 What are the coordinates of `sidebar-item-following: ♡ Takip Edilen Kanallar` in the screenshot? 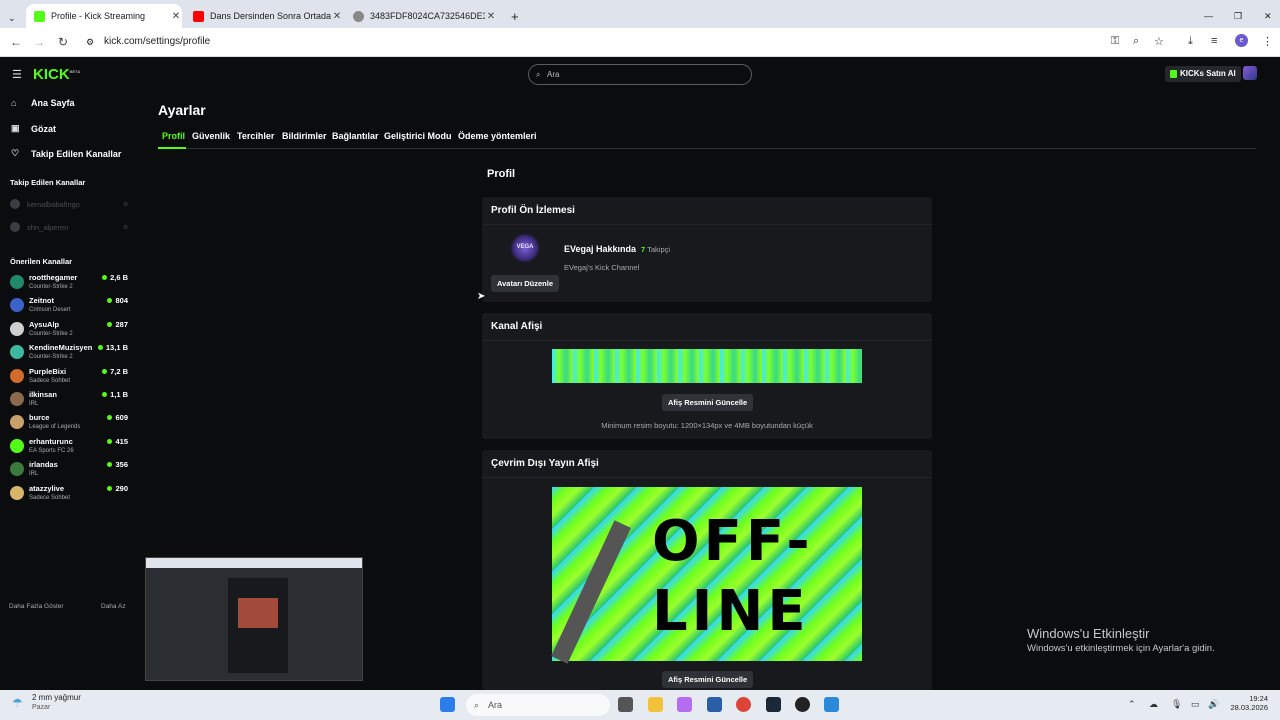 It's located at (66, 153).